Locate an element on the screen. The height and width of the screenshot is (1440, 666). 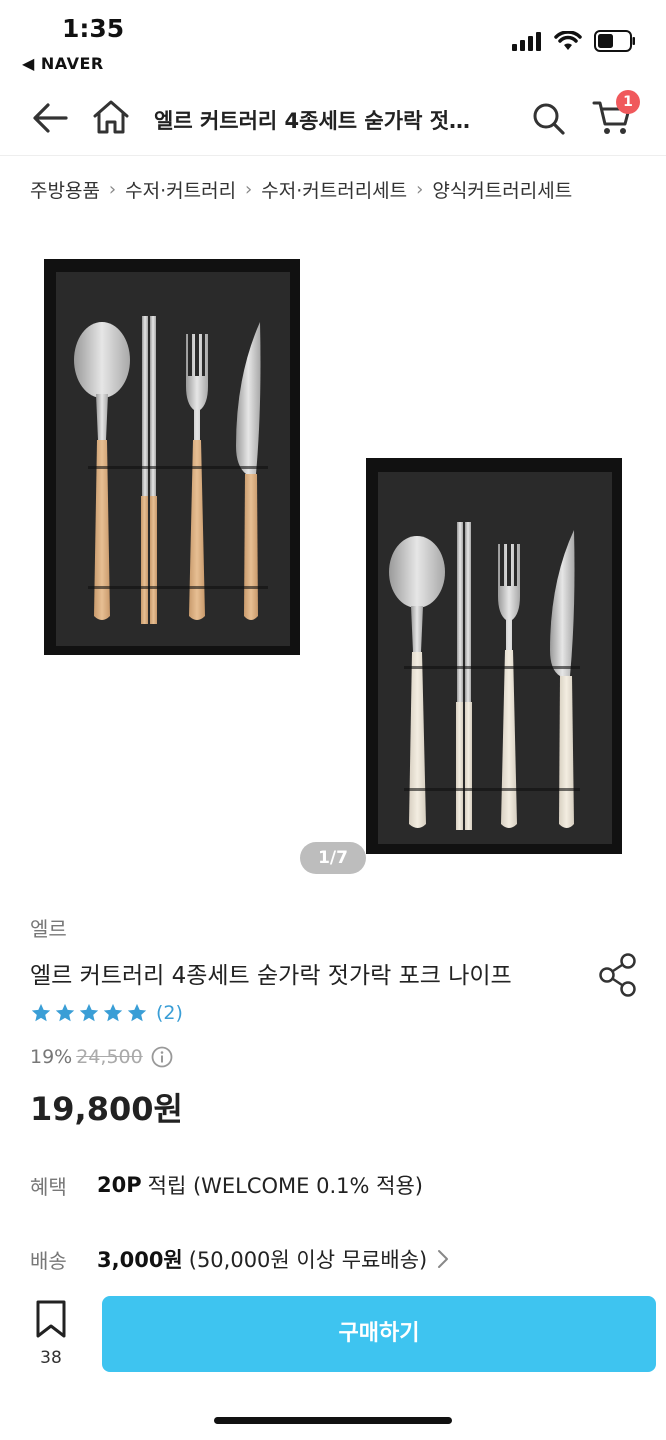
benefit-row: 혜택 20P 적립 (WELCOME 0.1% 적용) is located at coordinates (226, 1185).